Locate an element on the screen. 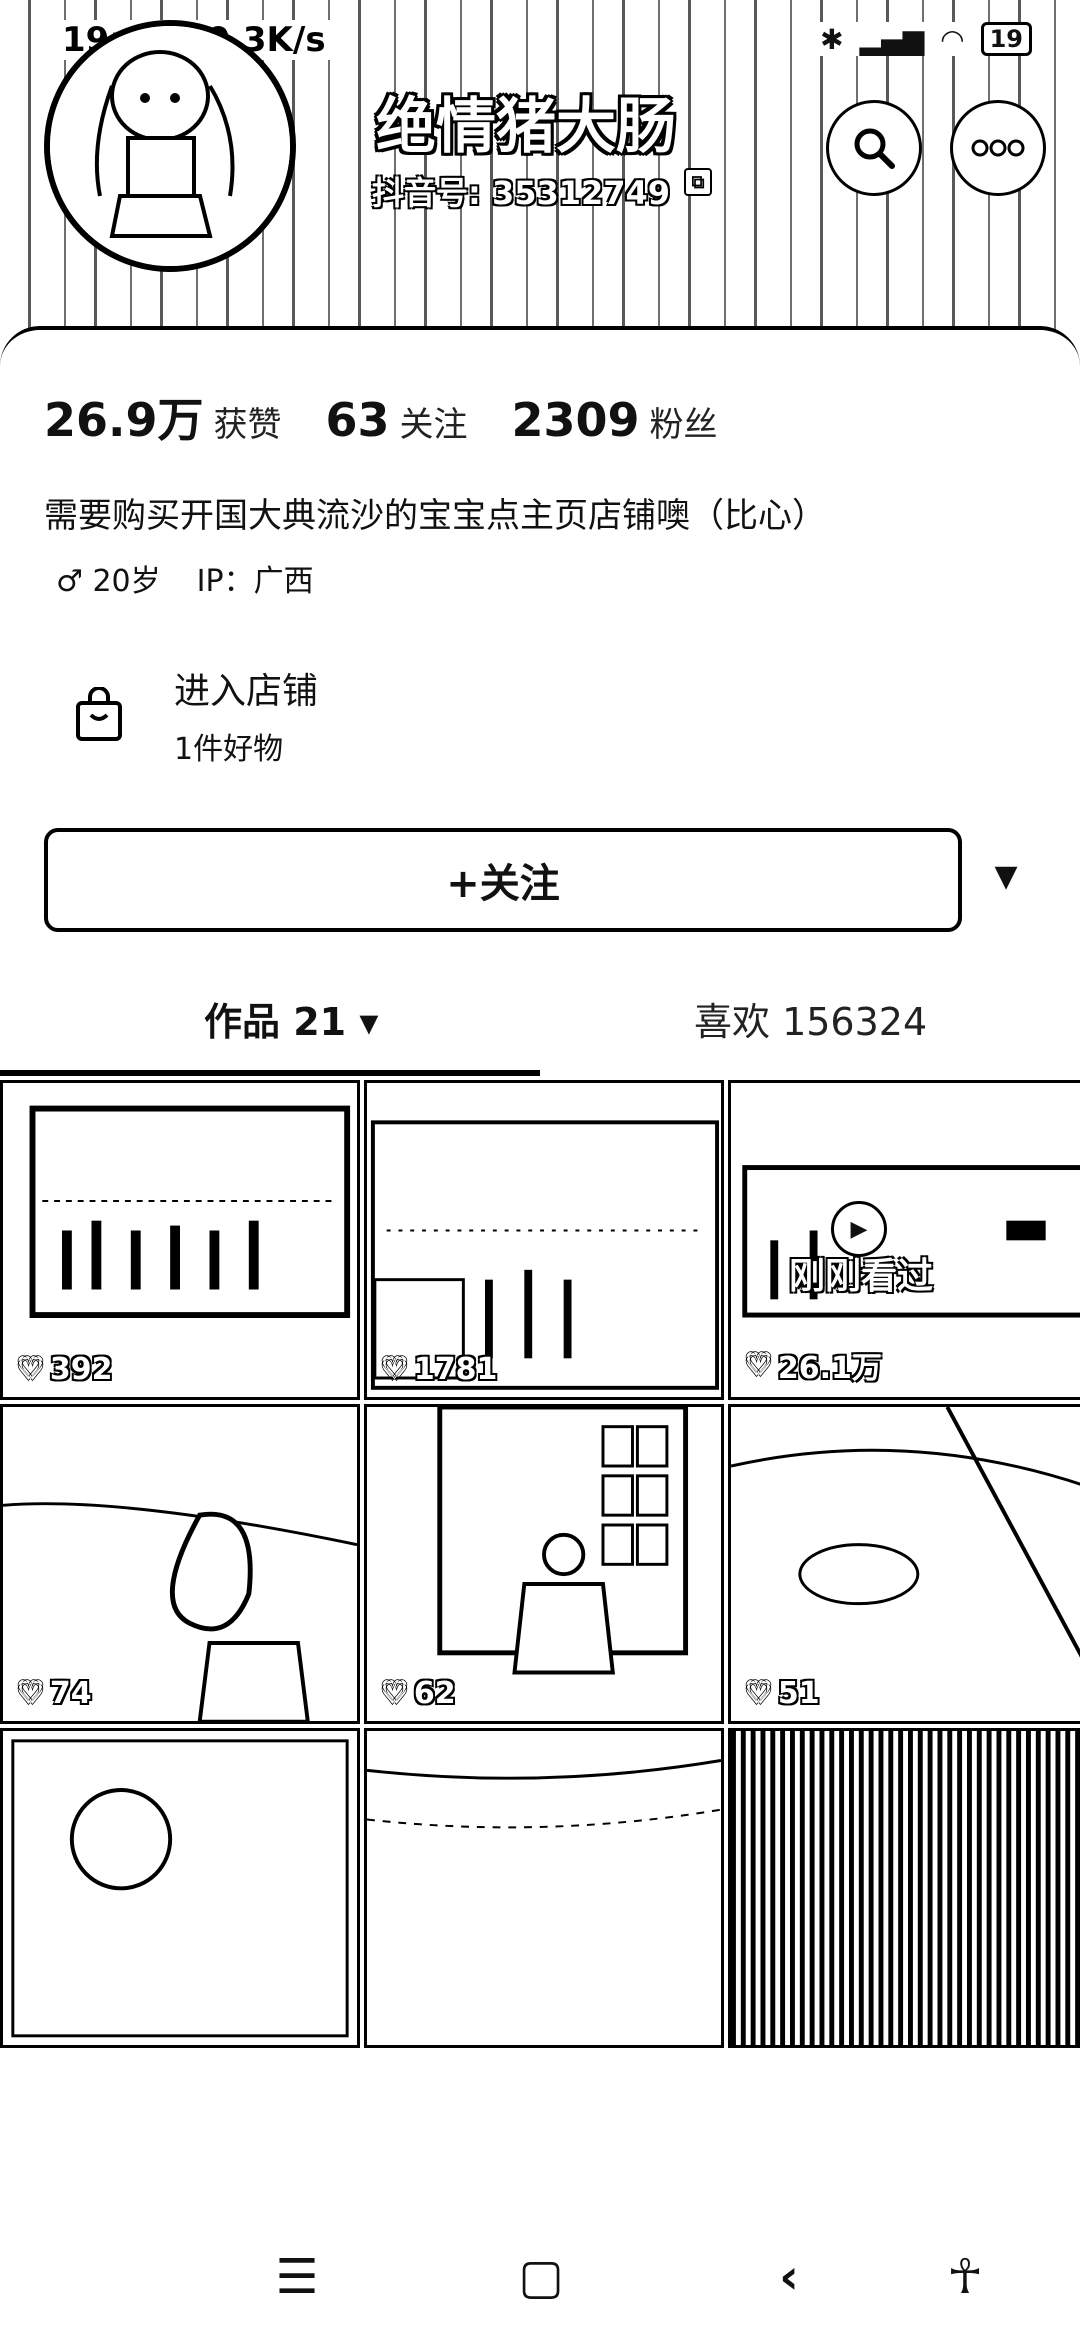  menu-icon: ☰ is located at coordinates (297, 2277).